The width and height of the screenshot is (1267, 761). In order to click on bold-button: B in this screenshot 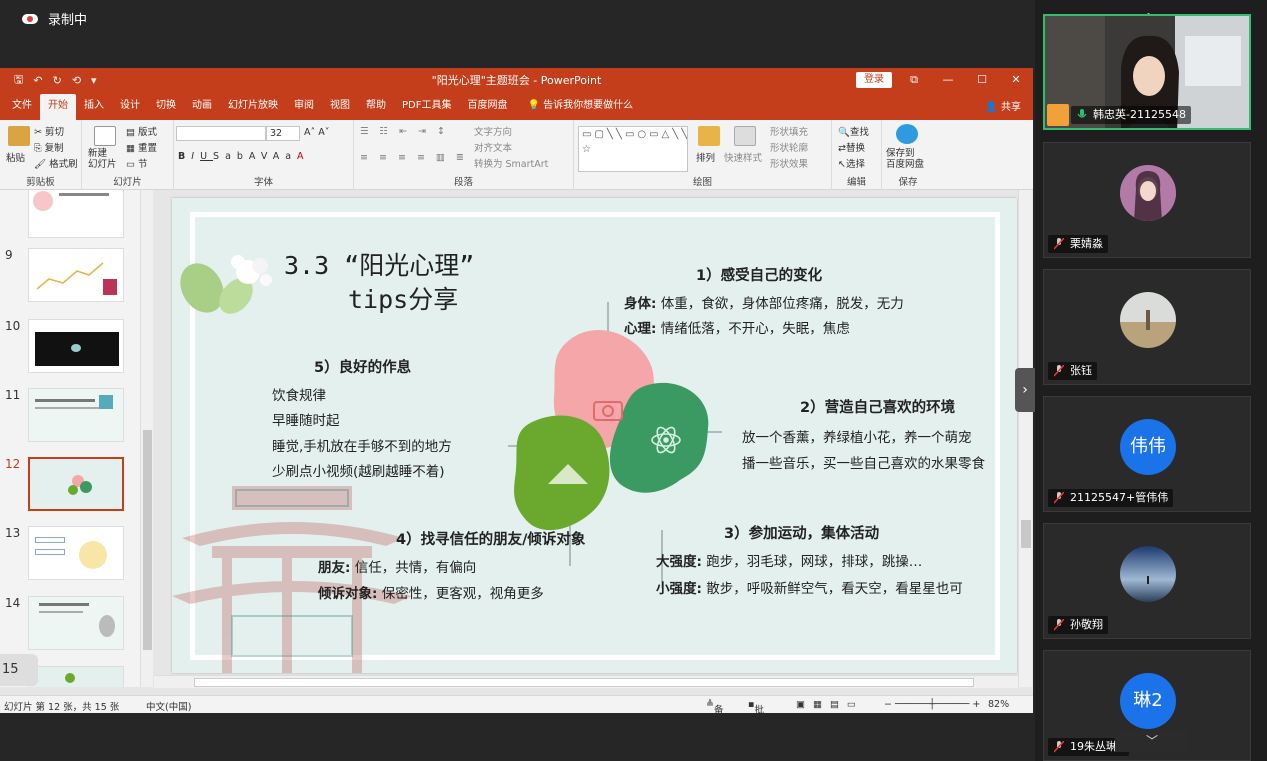, I will do `click(184, 156)`.